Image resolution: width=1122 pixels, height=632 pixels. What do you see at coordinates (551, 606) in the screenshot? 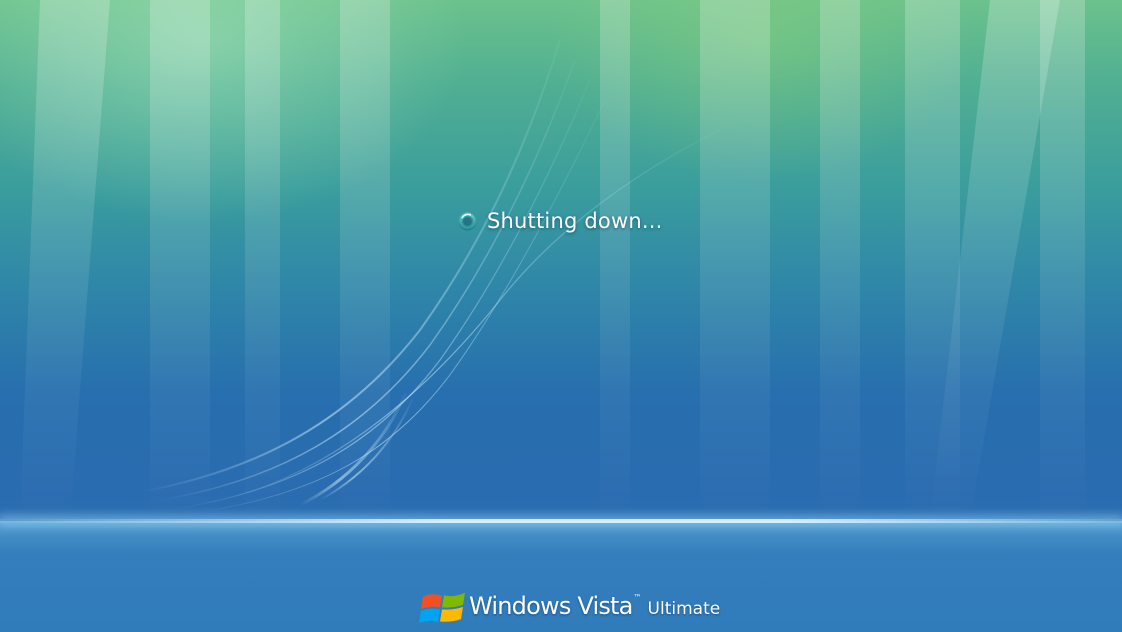
I see `product-name: Windows Vista` at bounding box center [551, 606].